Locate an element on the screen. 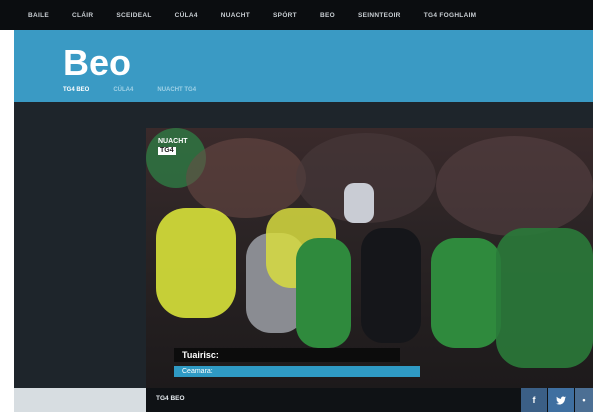 Image resolution: width=593 pixels, height=412 pixels. more-share-button: • is located at coordinates (584, 400).